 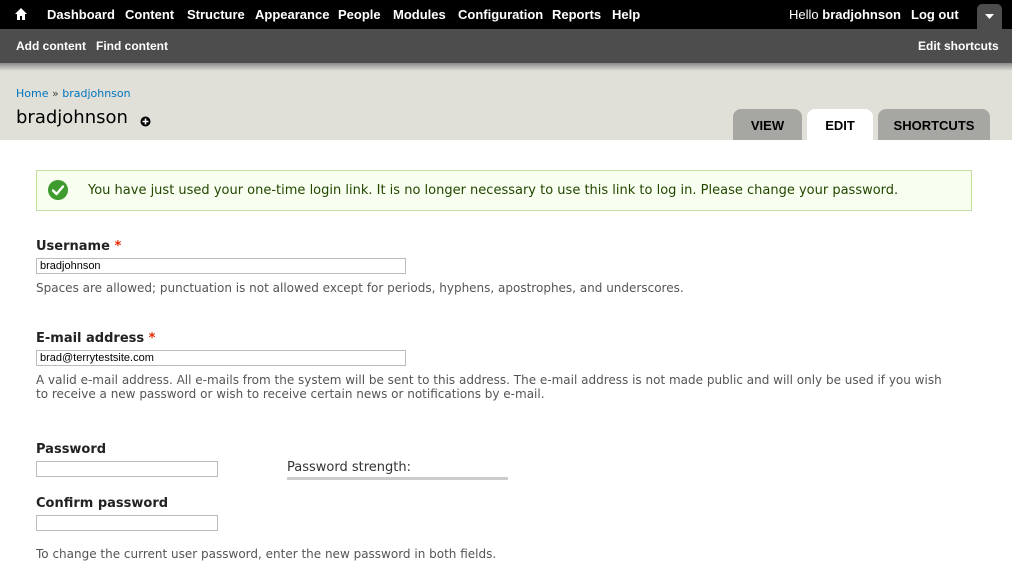 I want to click on email-input: brad@terrytestsite.com, so click(x=221, y=358).